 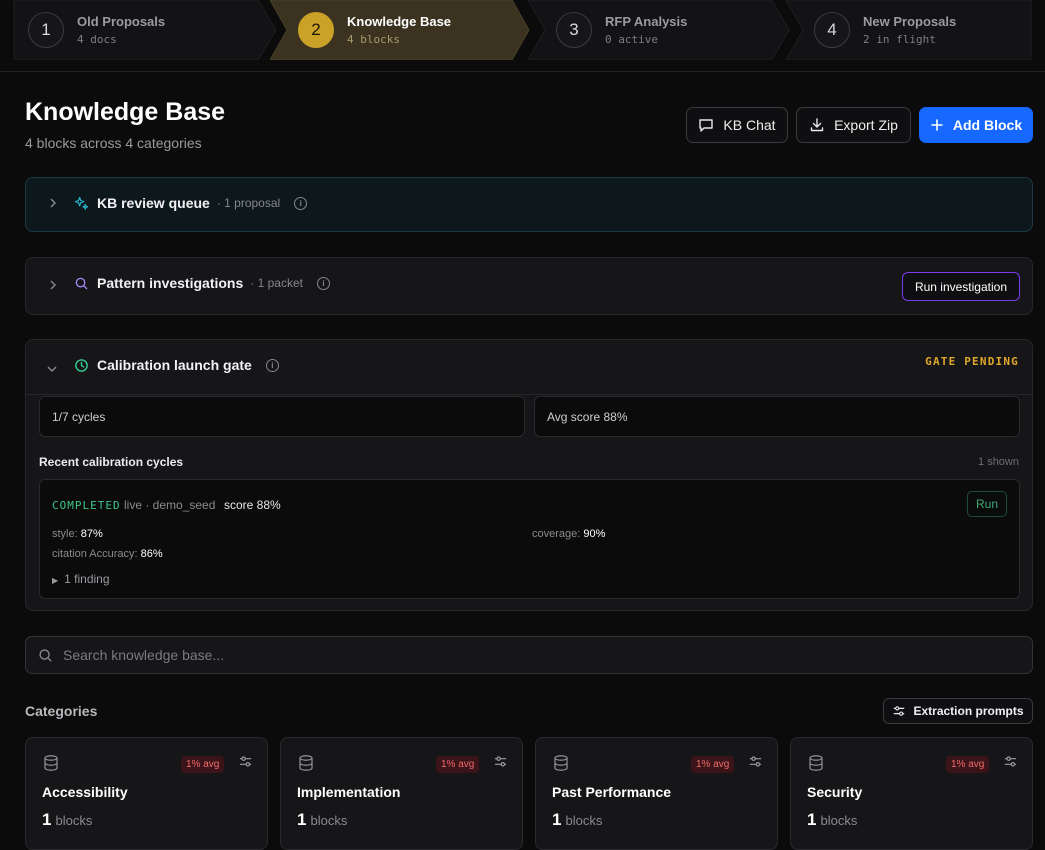 What do you see at coordinates (401, 30) in the screenshot?
I see `step-knowledge-base: 2 Knowledge Base 4 blocks` at bounding box center [401, 30].